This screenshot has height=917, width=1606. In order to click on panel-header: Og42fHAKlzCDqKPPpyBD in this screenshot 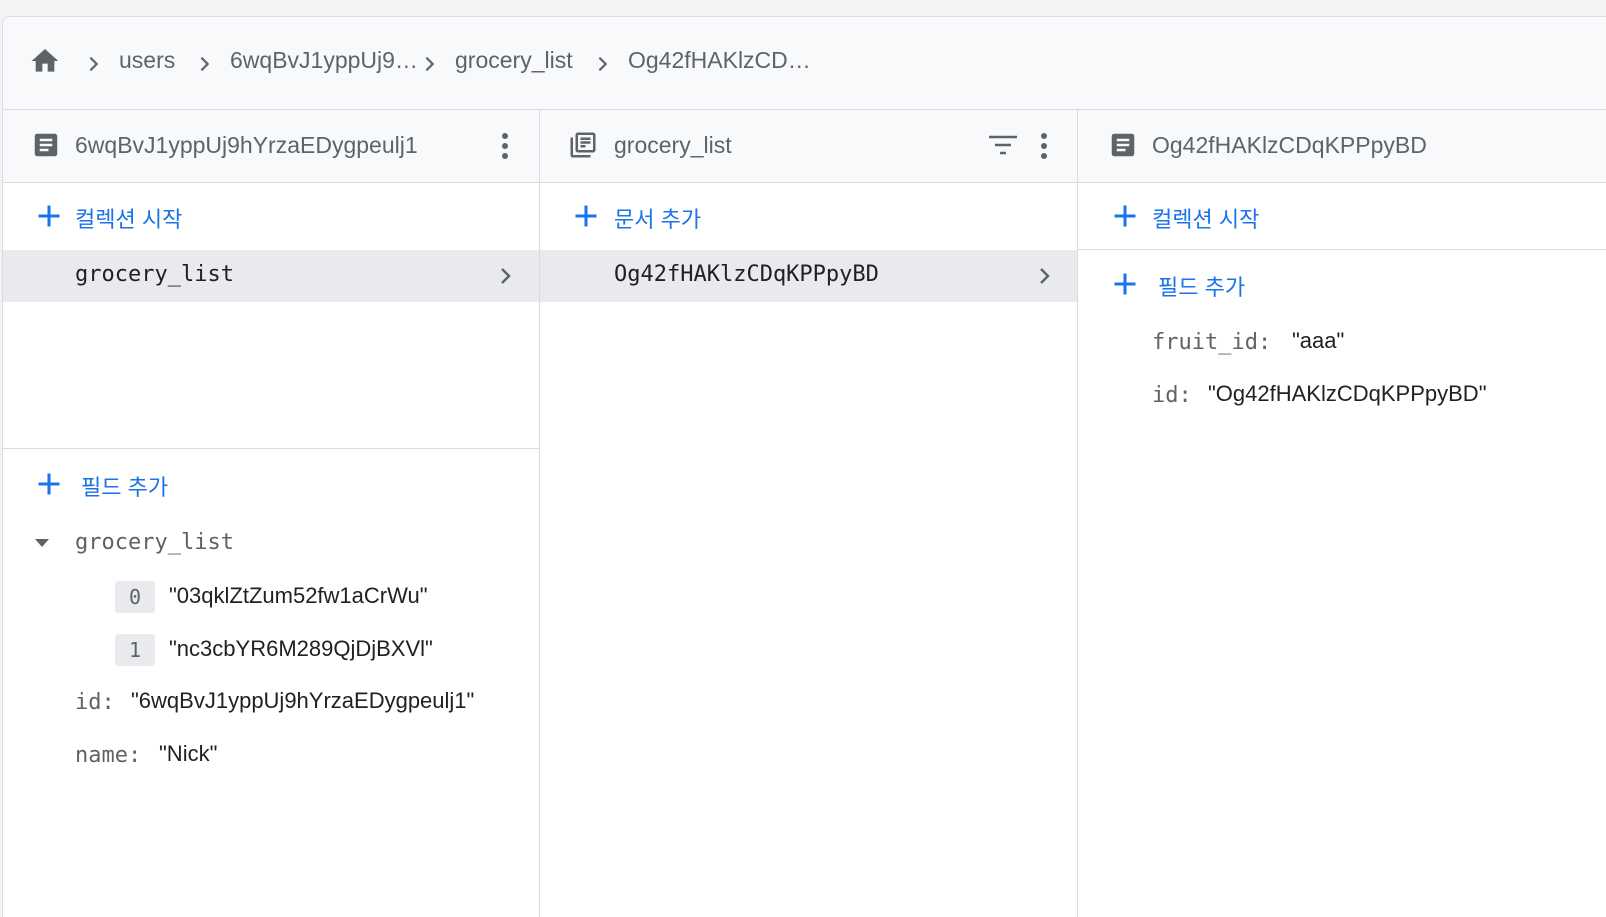, I will do `click(1342, 146)`.